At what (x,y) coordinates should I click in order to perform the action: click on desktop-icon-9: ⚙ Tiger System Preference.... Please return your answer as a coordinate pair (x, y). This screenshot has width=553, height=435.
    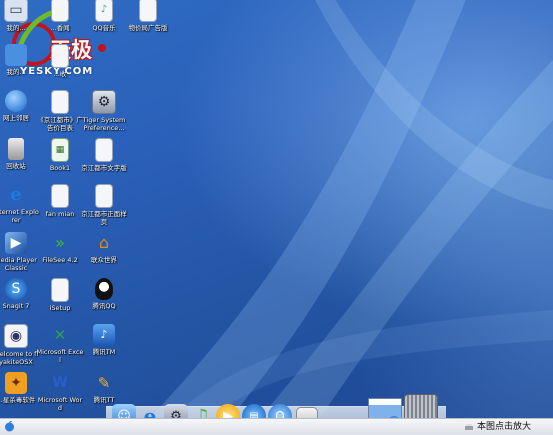
    Looking at the image, I should click on (104, 111).